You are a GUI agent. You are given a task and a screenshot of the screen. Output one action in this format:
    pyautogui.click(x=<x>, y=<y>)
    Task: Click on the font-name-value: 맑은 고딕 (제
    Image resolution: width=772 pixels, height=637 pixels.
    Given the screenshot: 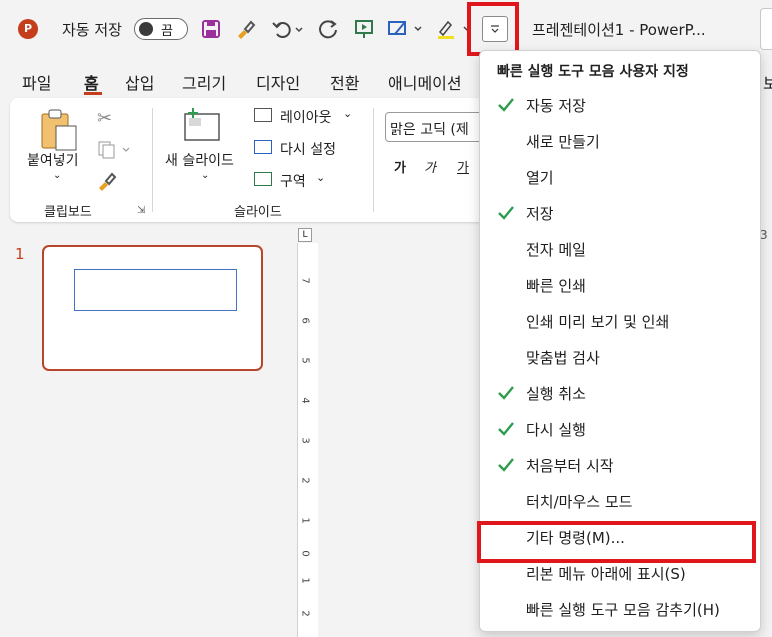 What is the action you would take?
    pyautogui.click(x=429, y=130)
    